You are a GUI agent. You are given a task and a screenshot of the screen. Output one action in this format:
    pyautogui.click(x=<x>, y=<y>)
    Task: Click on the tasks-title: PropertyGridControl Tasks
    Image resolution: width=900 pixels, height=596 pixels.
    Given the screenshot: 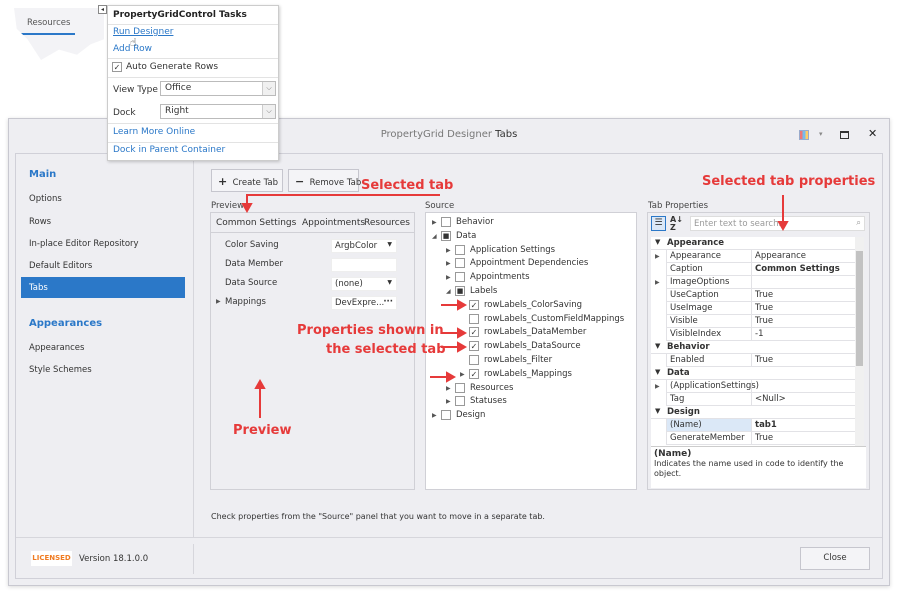 What is the action you would take?
    pyautogui.click(x=180, y=15)
    